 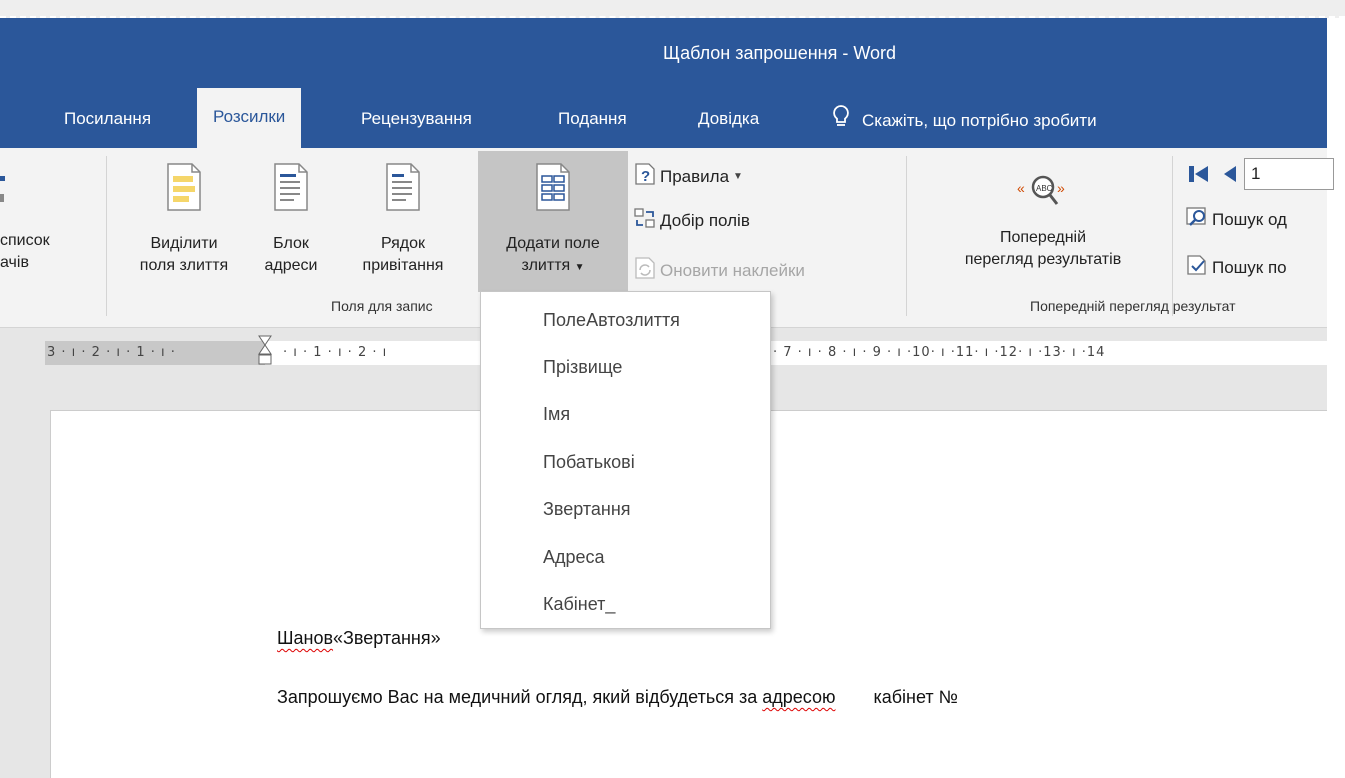 What do you see at coordinates (556, 414) in the screenshot?
I see `menu-item-name: Імя` at bounding box center [556, 414].